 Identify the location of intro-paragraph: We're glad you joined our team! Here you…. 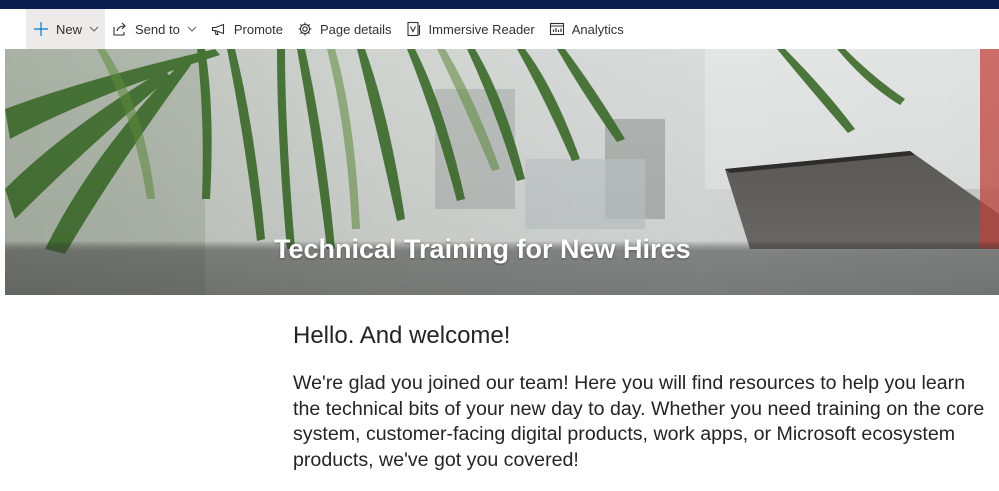
(639, 421).